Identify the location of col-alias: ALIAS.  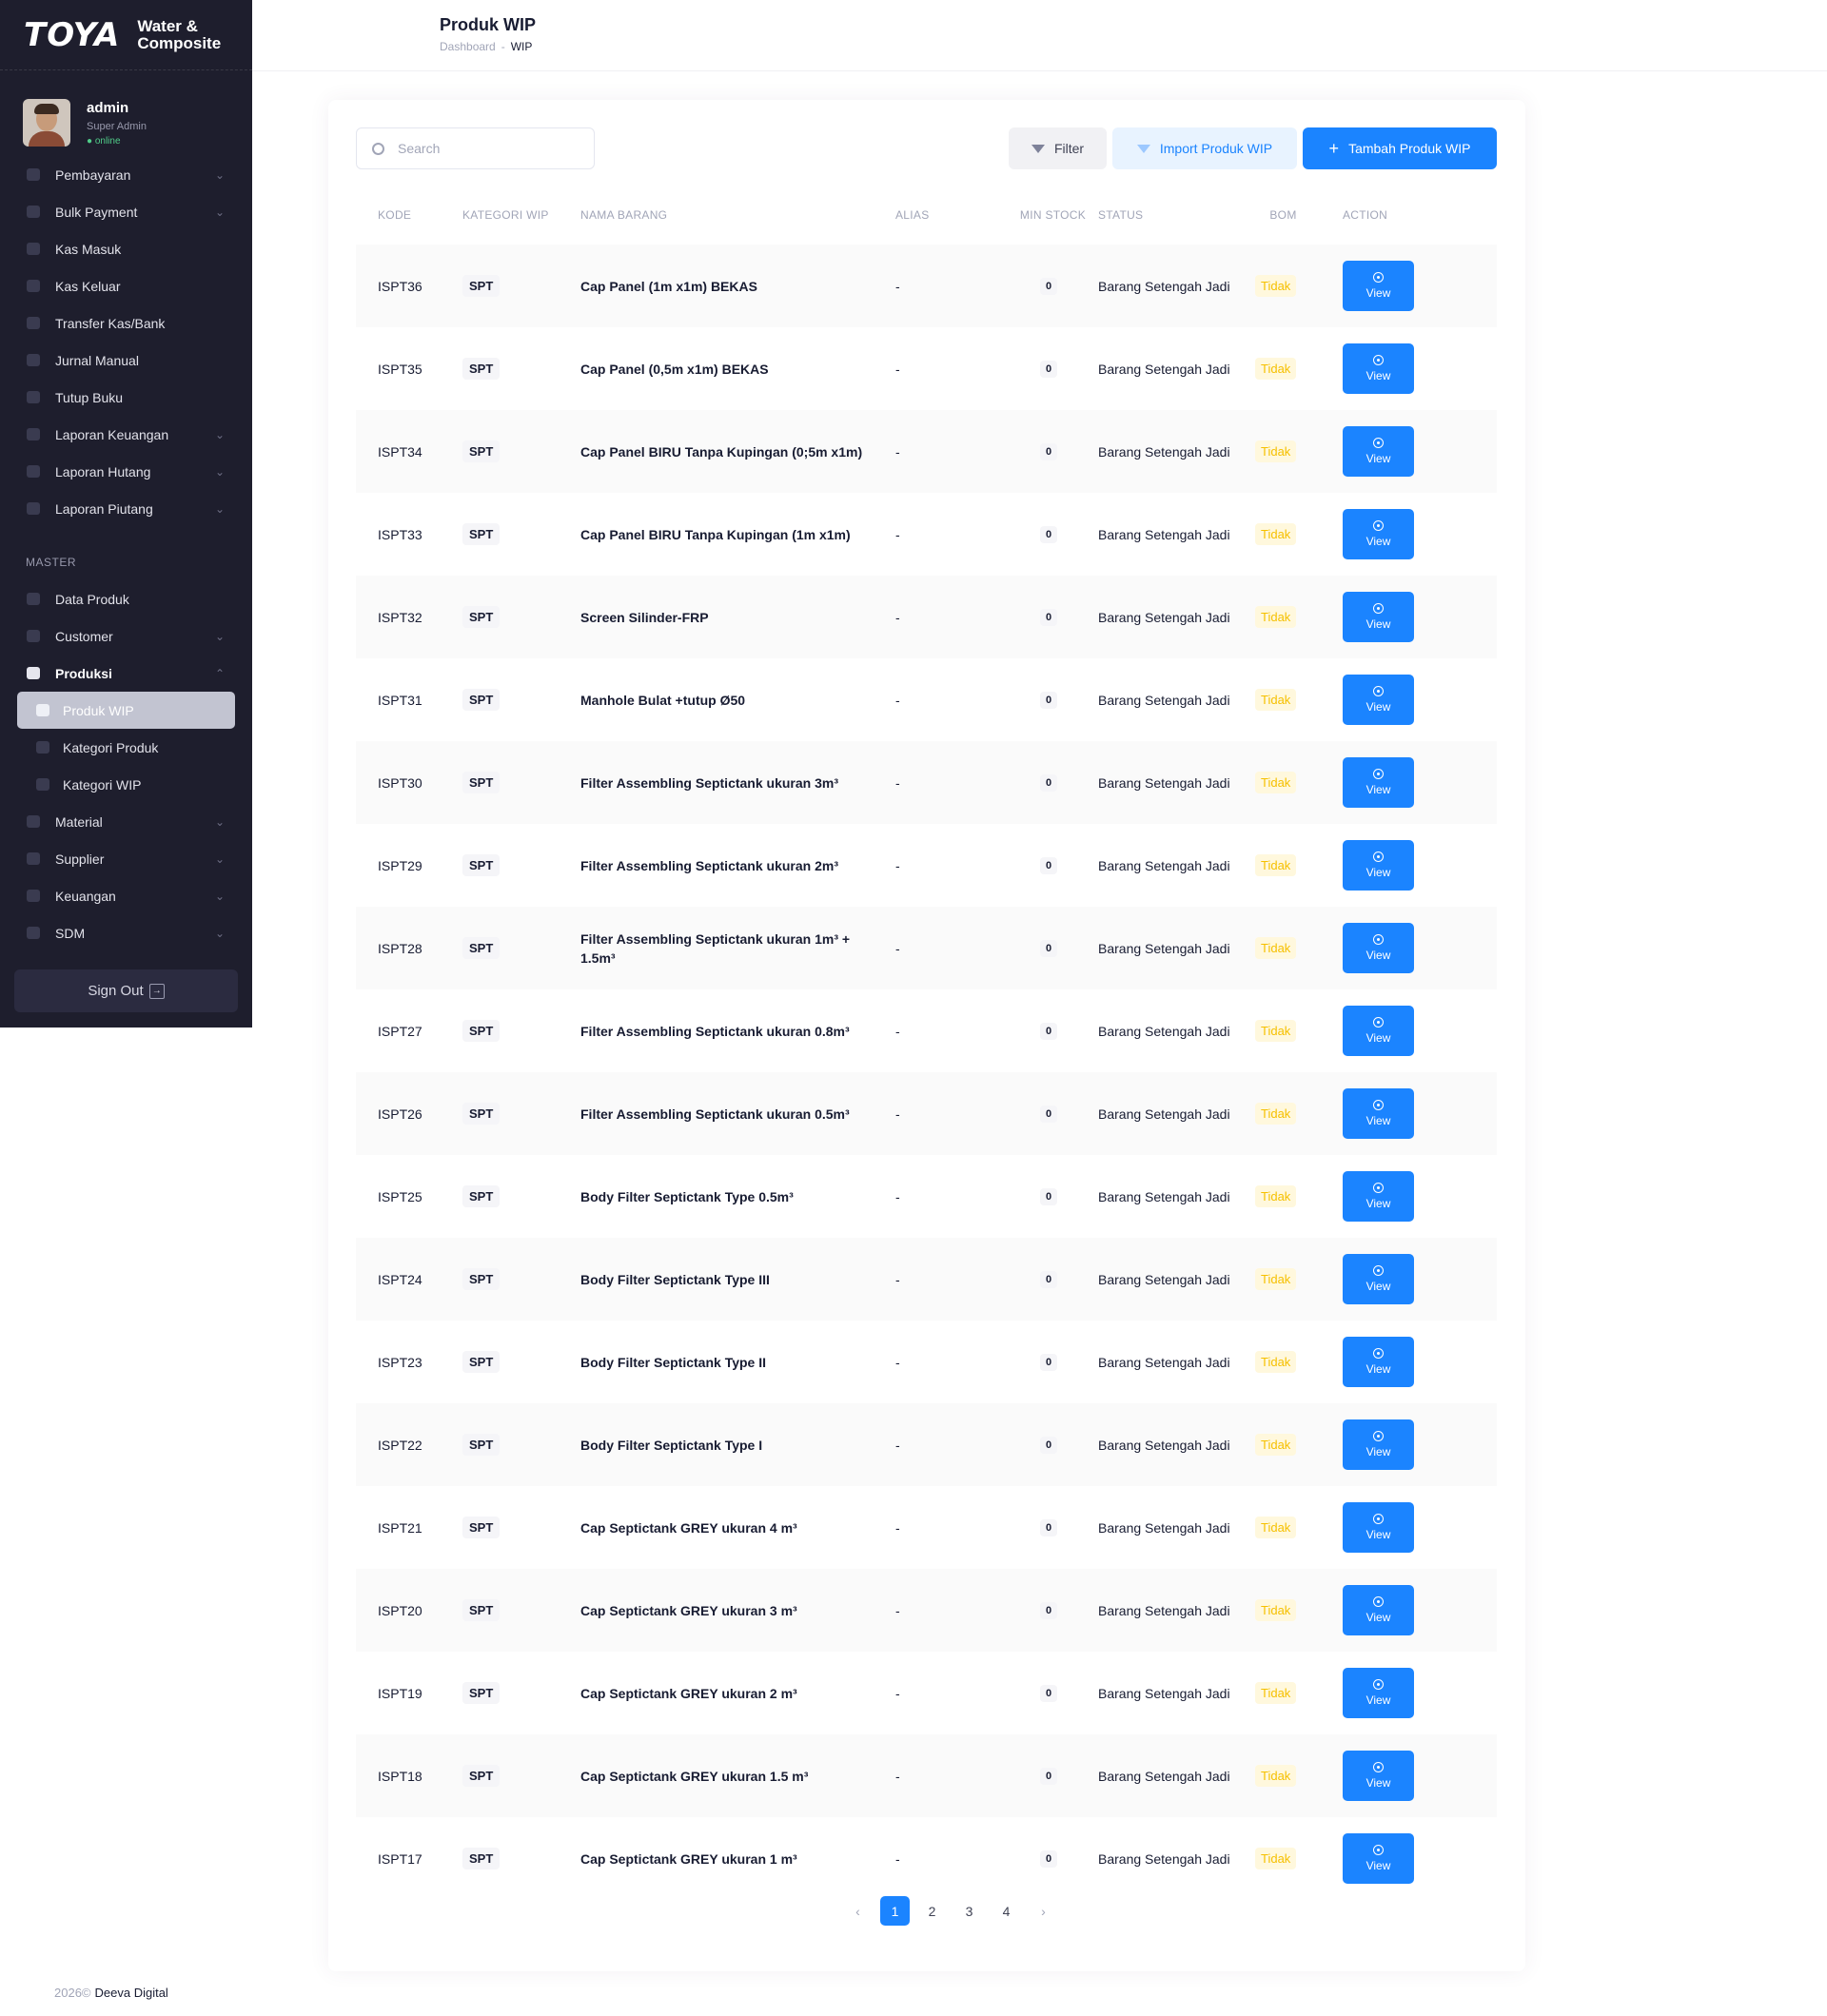
(952, 215).